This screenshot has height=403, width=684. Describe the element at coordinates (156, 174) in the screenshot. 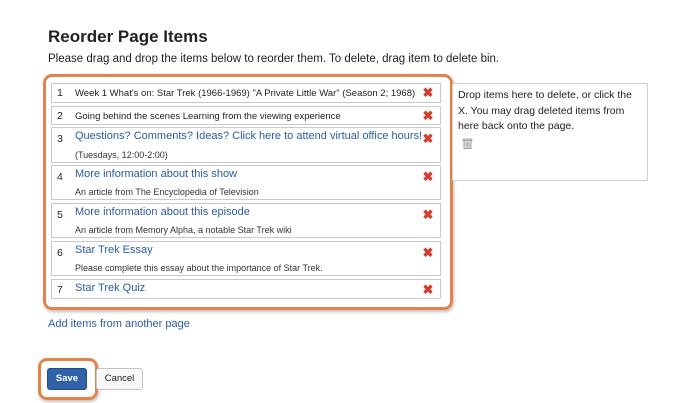

I see `item-link: More information about this show` at that location.